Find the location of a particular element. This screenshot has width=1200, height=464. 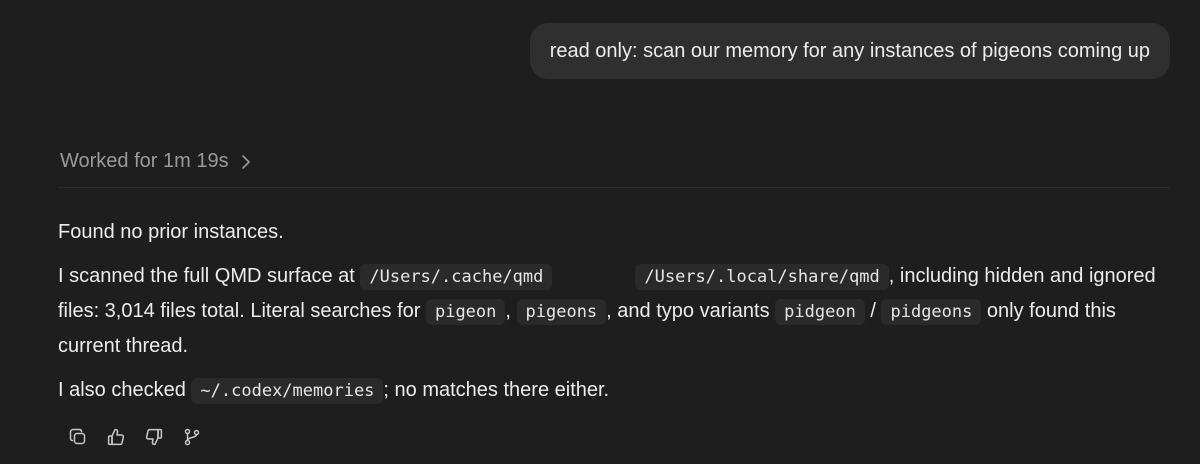

reply-paragraph-1: Found no prior instances. is located at coordinates (171, 232).